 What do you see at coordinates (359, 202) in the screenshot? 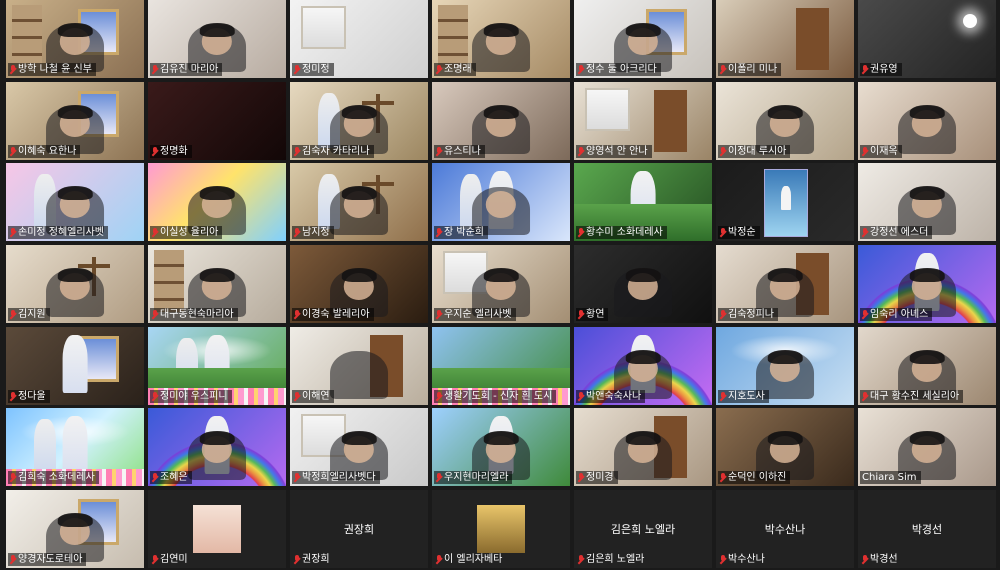
I see `participant-tile: 남지정` at bounding box center [359, 202].